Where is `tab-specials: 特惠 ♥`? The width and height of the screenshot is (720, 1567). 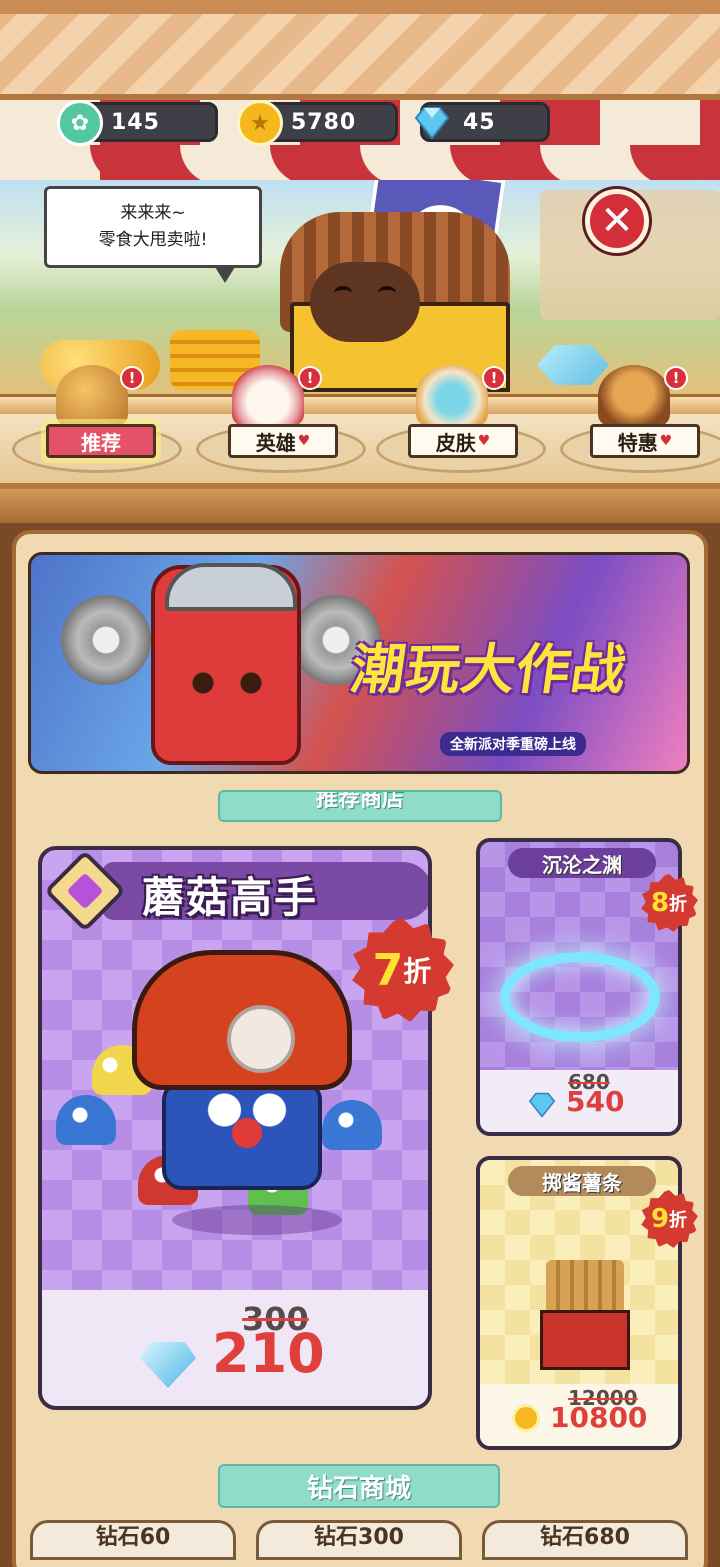
tab-specials: 特惠 ♥ is located at coordinates (645, 441).